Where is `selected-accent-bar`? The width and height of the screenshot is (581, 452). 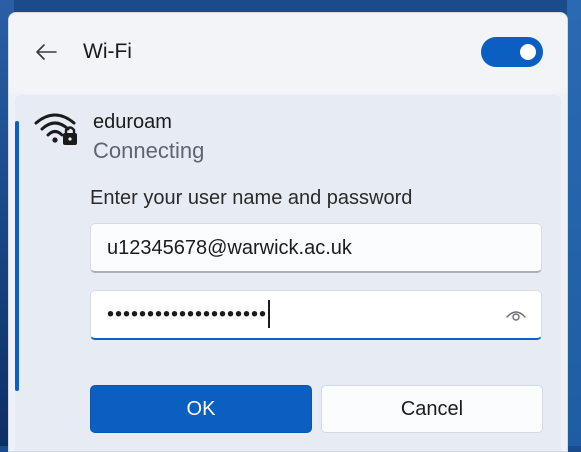
selected-accent-bar is located at coordinates (17, 256).